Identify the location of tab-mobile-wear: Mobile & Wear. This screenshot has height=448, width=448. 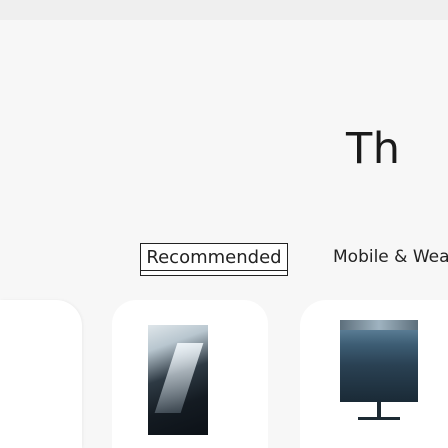
(390, 257).